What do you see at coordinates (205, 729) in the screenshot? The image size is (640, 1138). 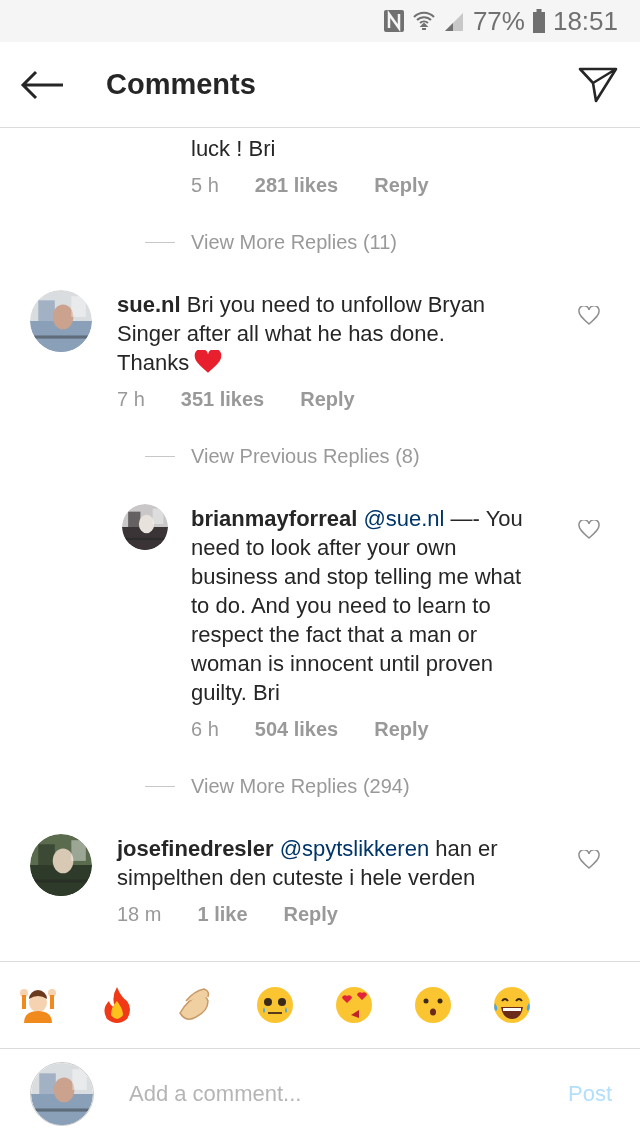 I see `comment-time: 6 h` at bounding box center [205, 729].